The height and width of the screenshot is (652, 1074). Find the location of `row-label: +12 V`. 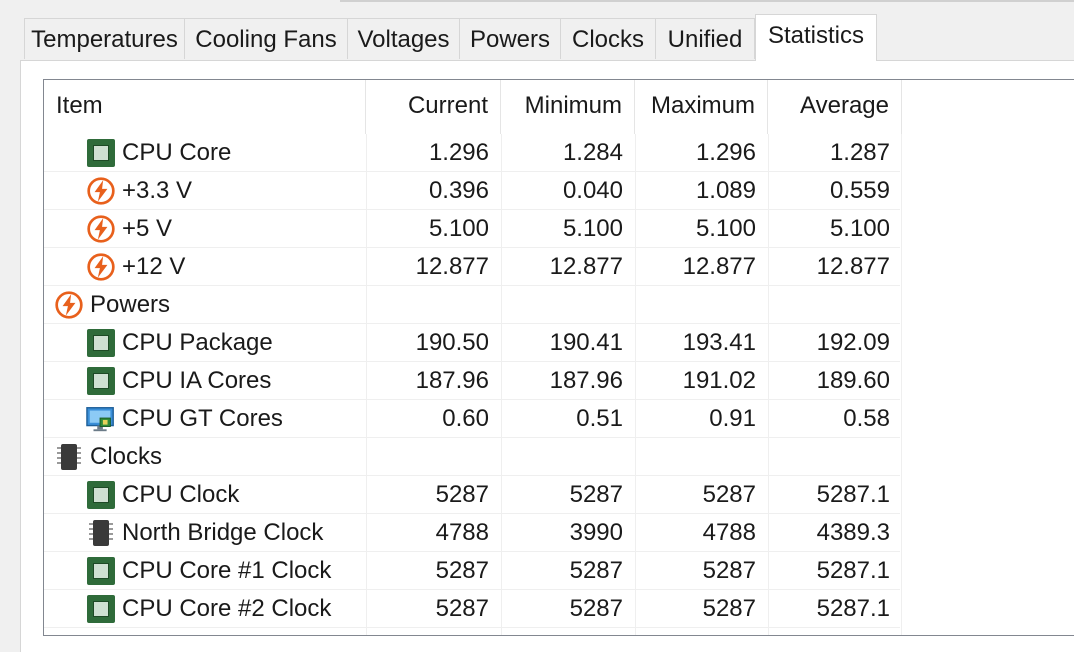

row-label: +12 V is located at coordinates (154, 266).